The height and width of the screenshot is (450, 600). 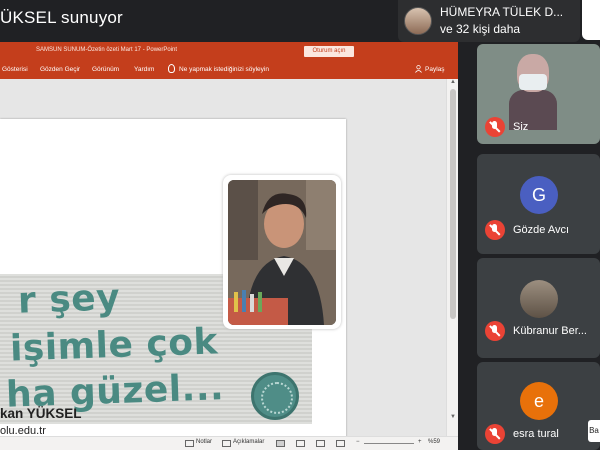 I want to click on scroll-down-icon: ▼, so click(x=453, y=417).